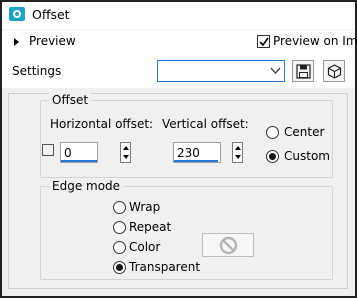  Describe the element at coordinates (307, 156) in the screenshot. I see `offset-custom-label: Custom` at that location.